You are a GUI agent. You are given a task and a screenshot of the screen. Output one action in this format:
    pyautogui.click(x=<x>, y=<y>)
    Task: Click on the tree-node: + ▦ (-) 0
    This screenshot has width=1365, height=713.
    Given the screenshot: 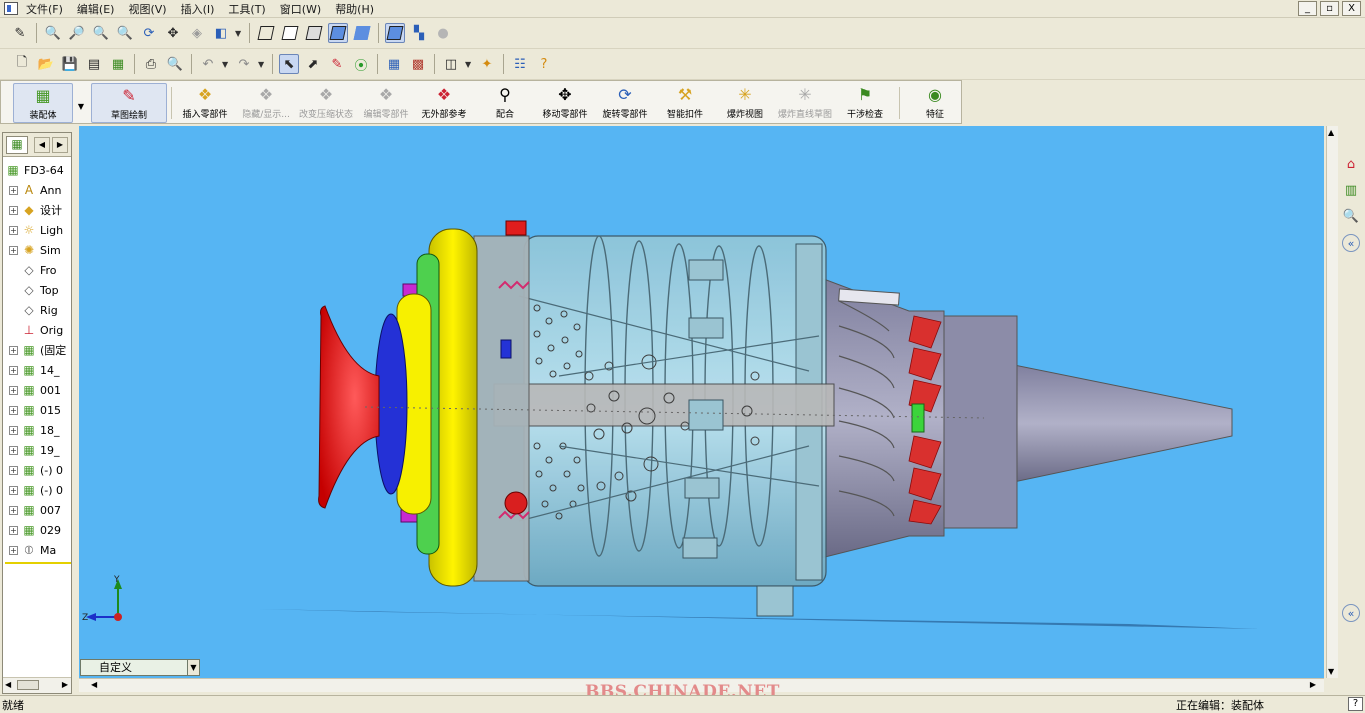 What is the action you would take?
    pyautogui.click(x=36, y=490)
    